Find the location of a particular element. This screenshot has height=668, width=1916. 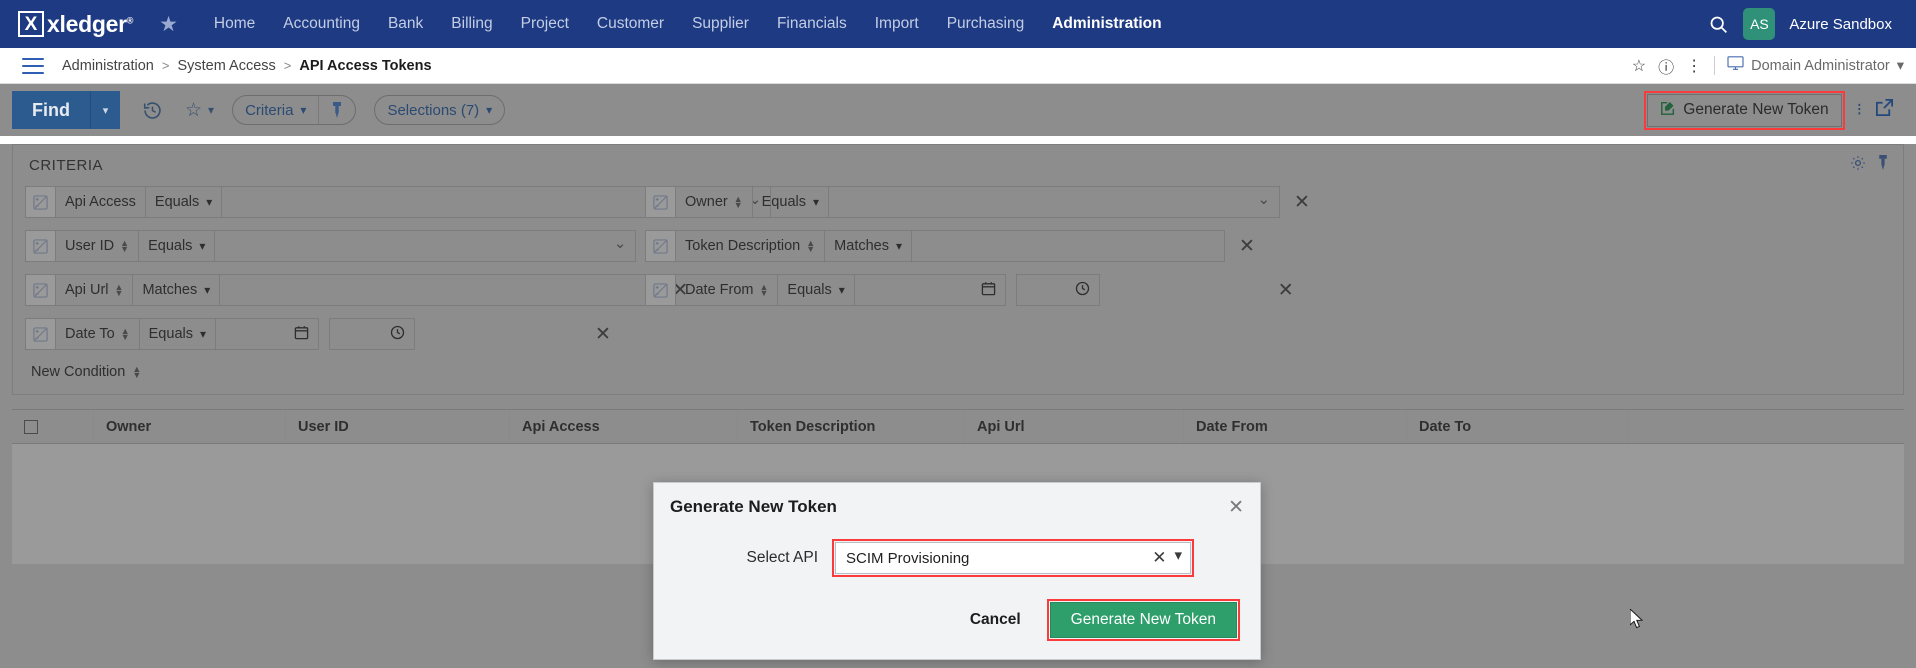

external-link-icon is located at coordinates (1884, 110).